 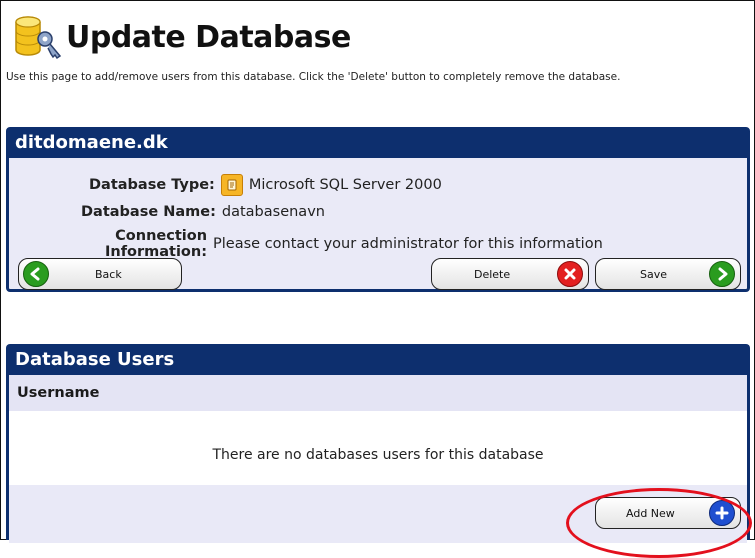 I want to click on database-type-value: Microsoft SQL Server 2000, so click(x=345, y=185).